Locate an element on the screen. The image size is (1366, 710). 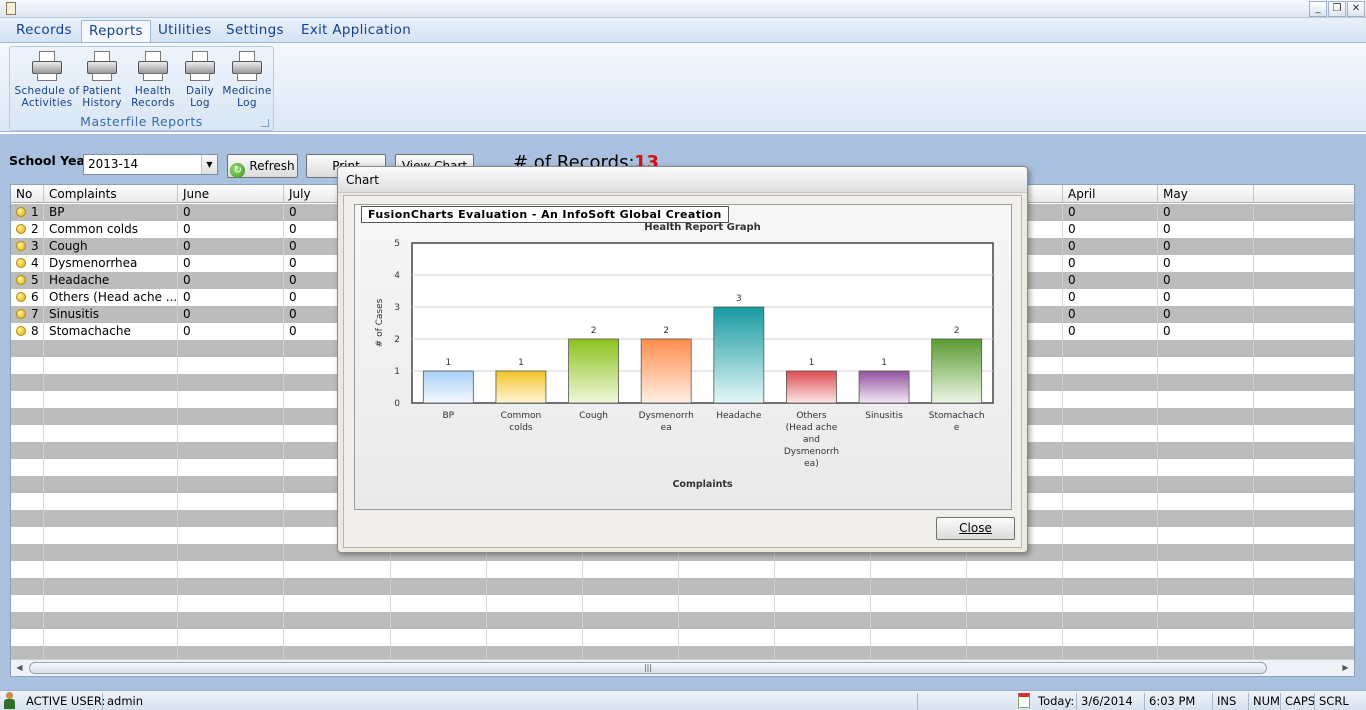
x-tick-label: Stomachach is located at coordinates (957, 416).